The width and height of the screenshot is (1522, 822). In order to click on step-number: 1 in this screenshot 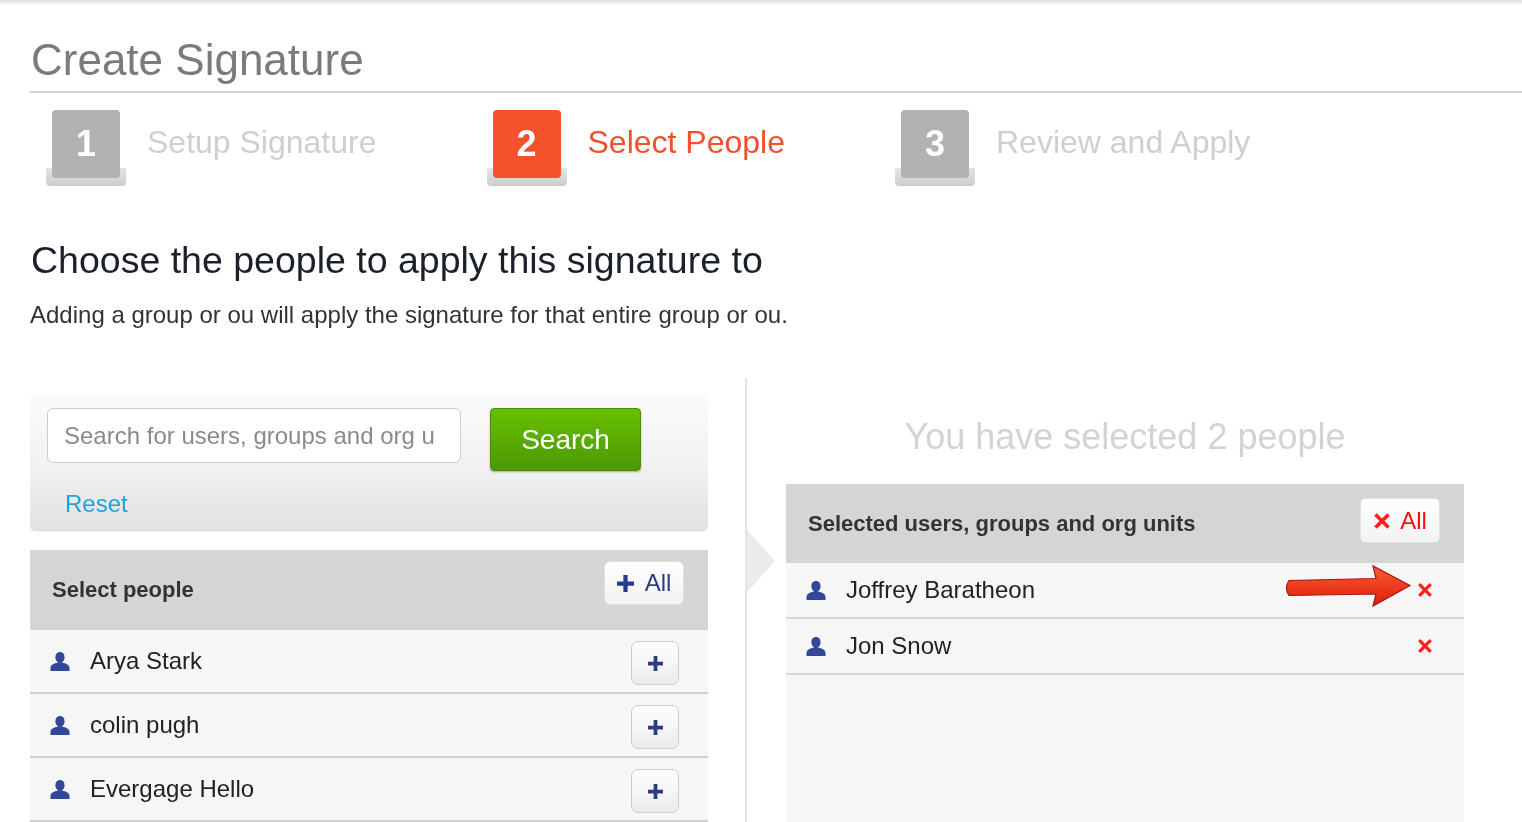, I will do `click(86, 148)`.